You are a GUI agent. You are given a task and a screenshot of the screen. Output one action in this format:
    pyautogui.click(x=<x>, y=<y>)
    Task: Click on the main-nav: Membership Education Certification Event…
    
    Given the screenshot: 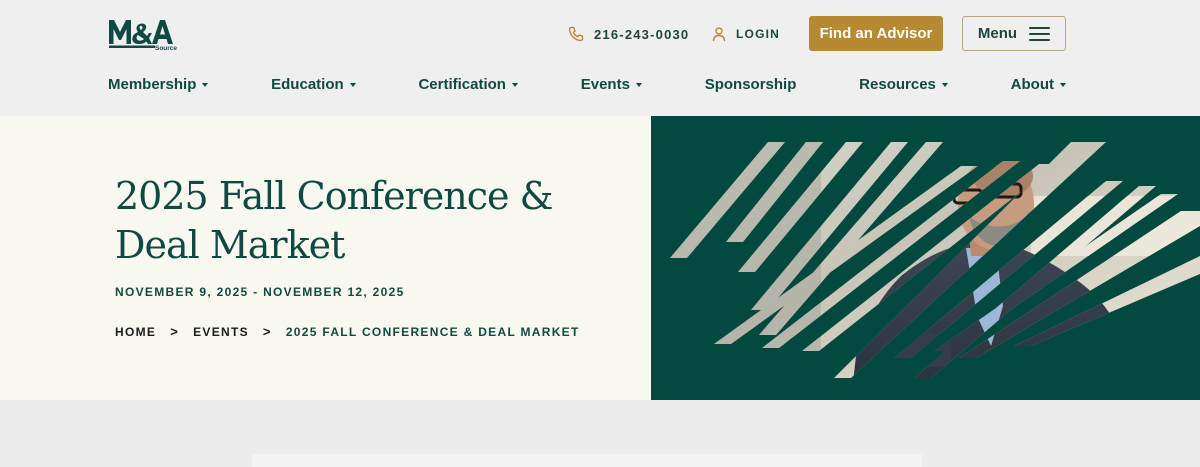 What is the action you would take?
    pyautogui.click(x=587, y=84)
    